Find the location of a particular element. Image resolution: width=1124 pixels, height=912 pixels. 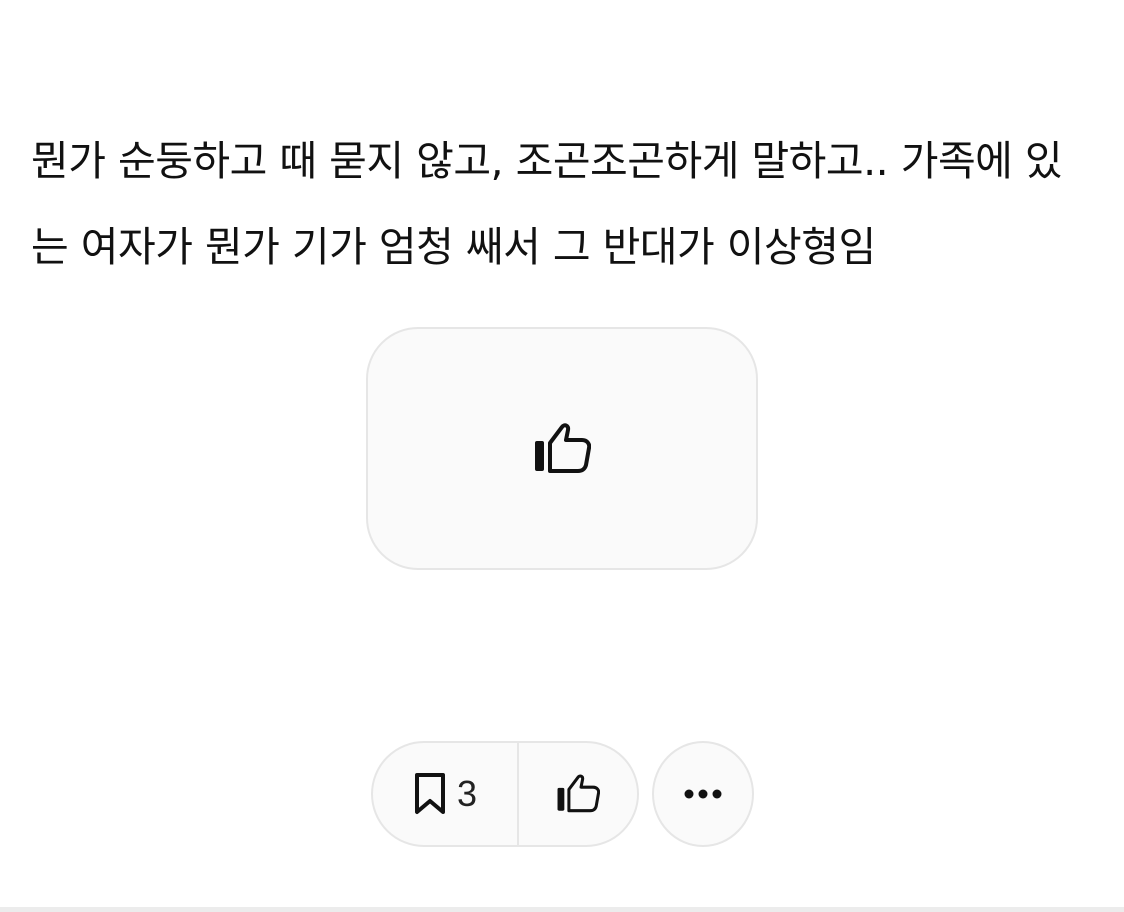

bookmark-count: 3 is located at coordinates (467, 793).